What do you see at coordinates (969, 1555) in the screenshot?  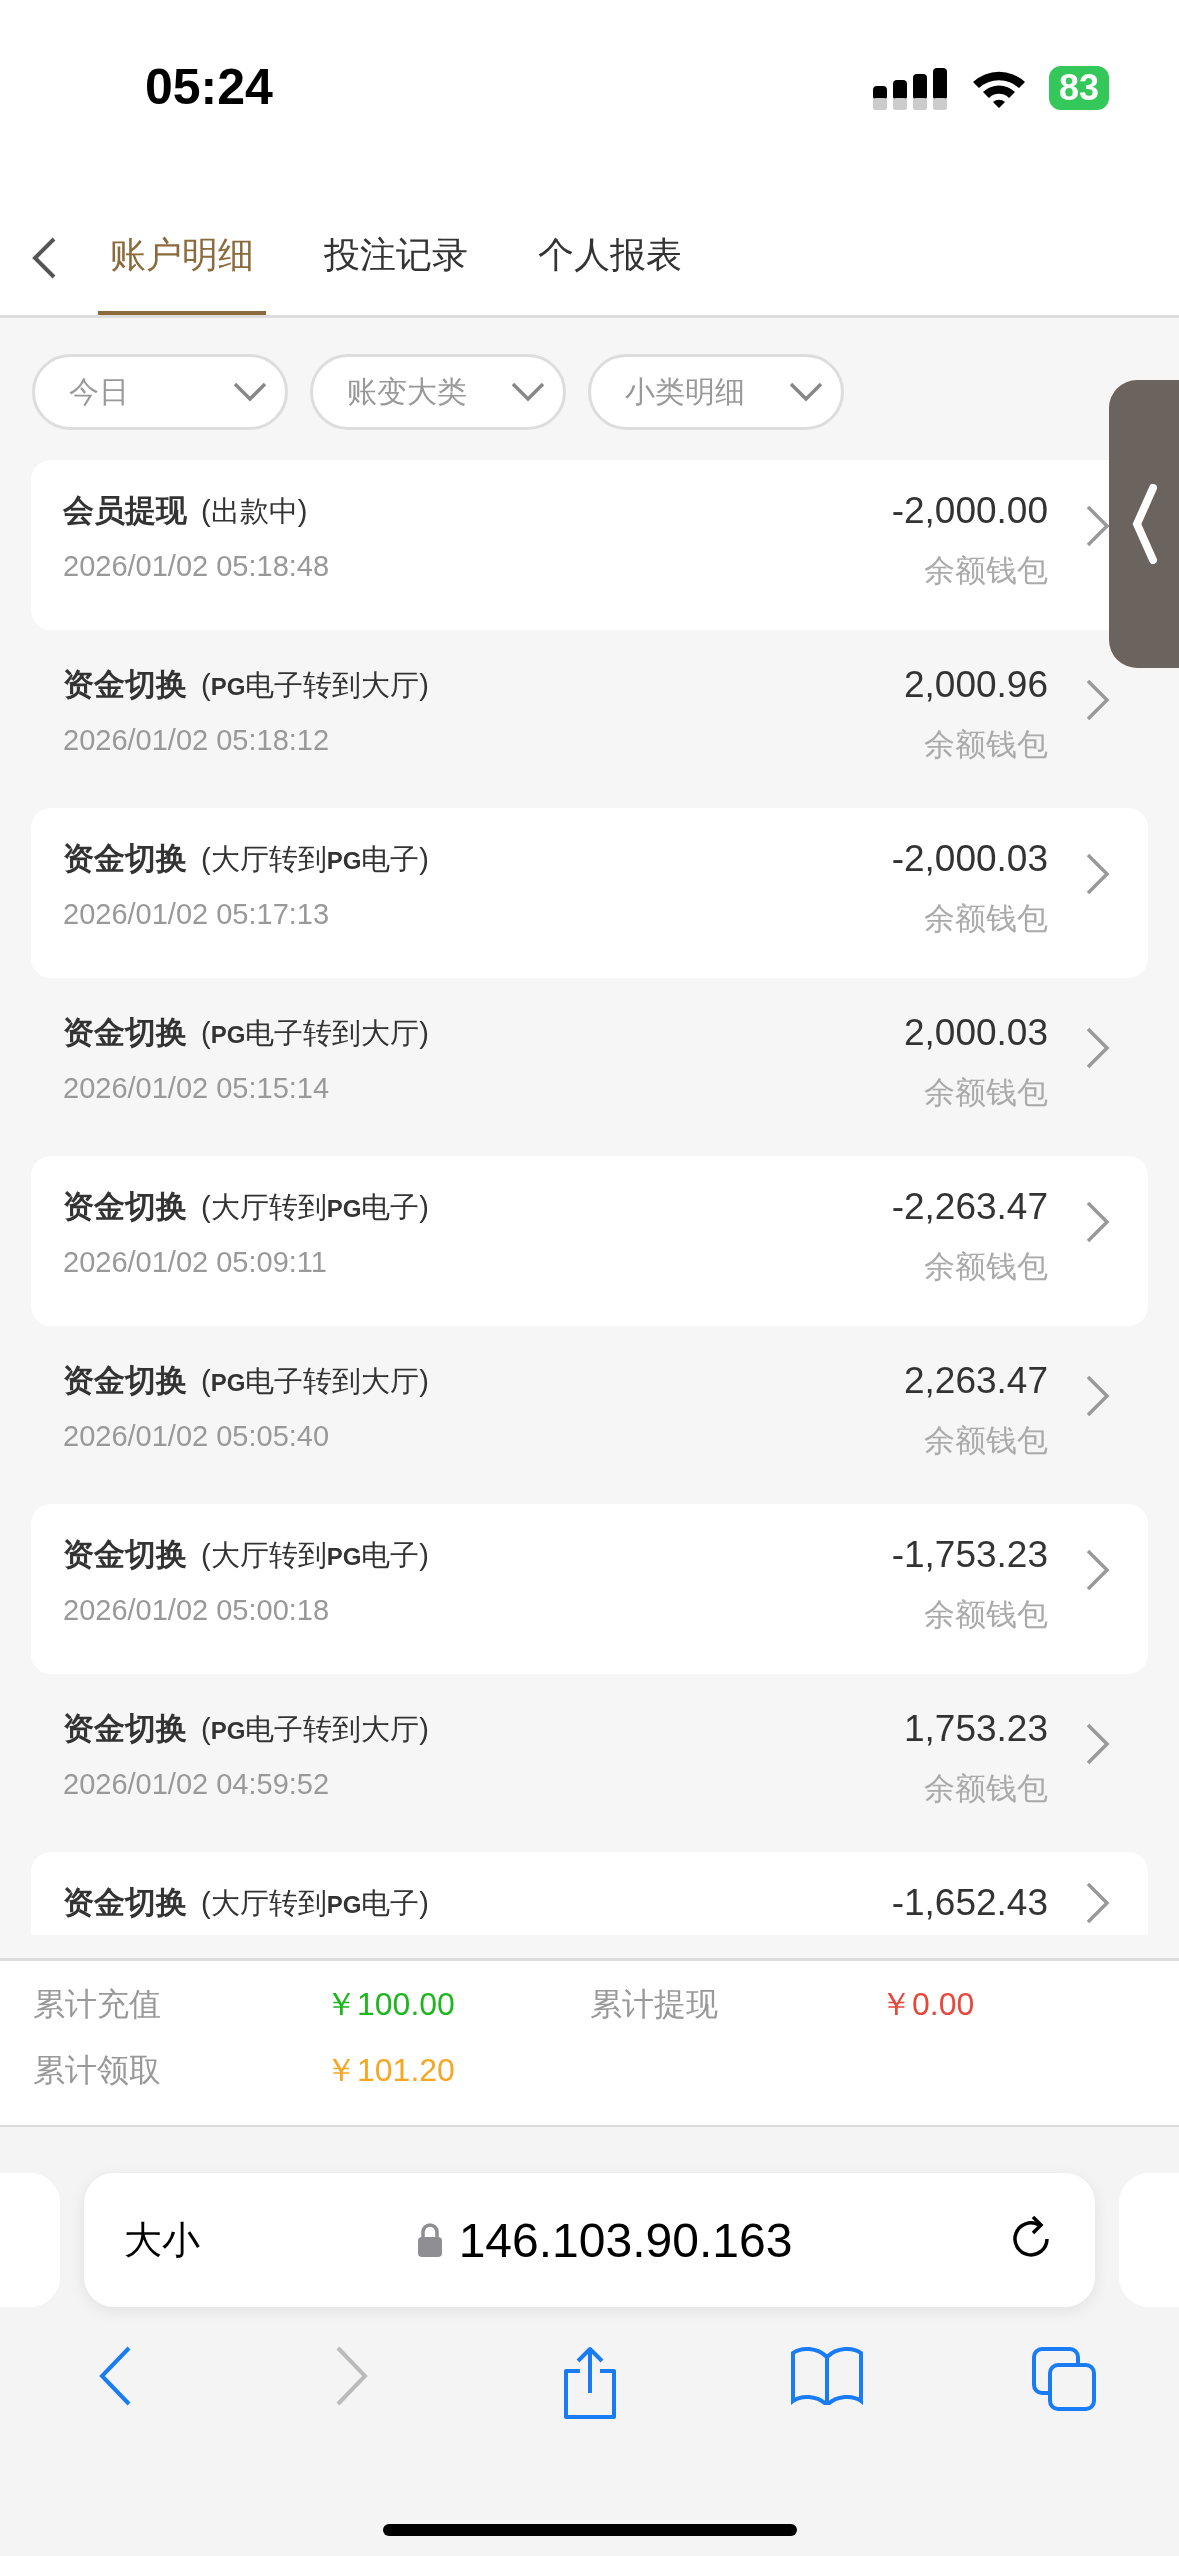 I see `record-amount: -1,753.23` at bounding box center [969, 1555].